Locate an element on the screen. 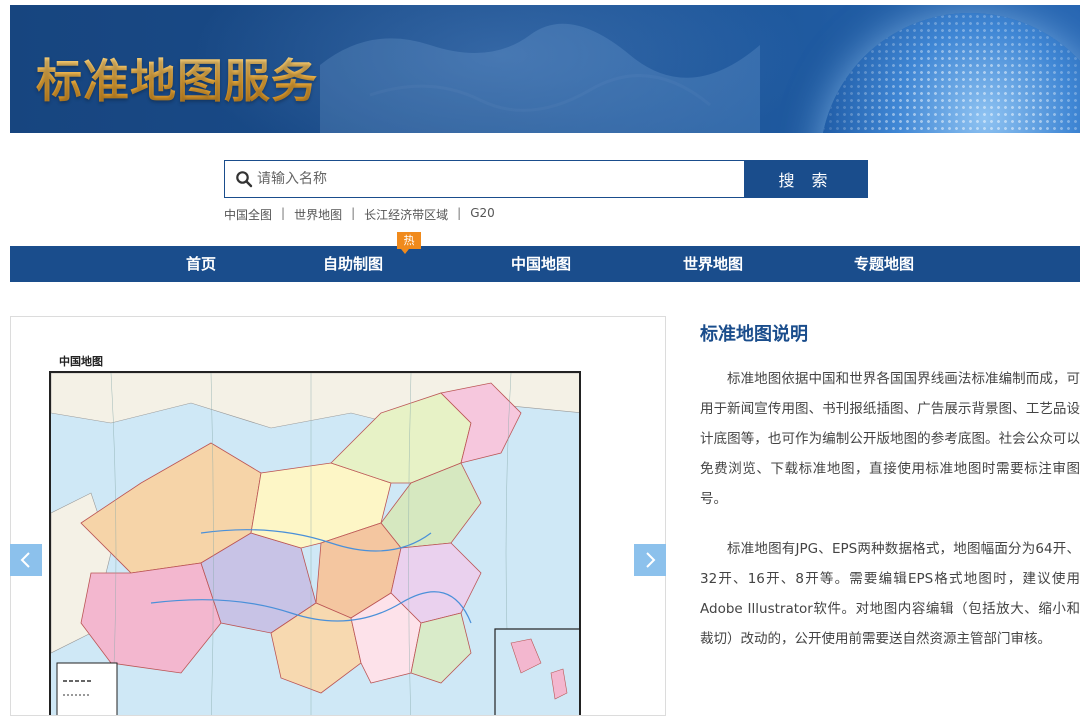 The width and height of the screenshot is (1080, 716). quick-links: 中国全图 | 世界地图 | 长江经济带区域 | G20 is located at coordinates (359, 214).